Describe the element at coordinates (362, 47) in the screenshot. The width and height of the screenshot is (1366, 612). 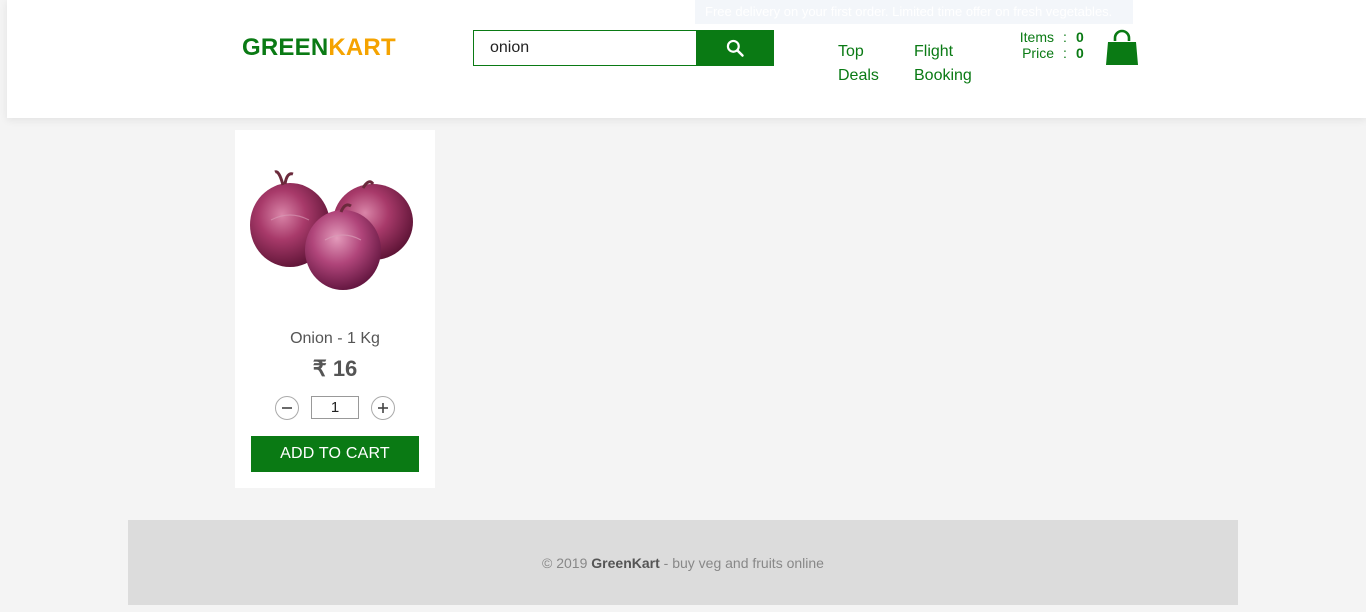
I see `brand-logo-kart: KART` at that location.